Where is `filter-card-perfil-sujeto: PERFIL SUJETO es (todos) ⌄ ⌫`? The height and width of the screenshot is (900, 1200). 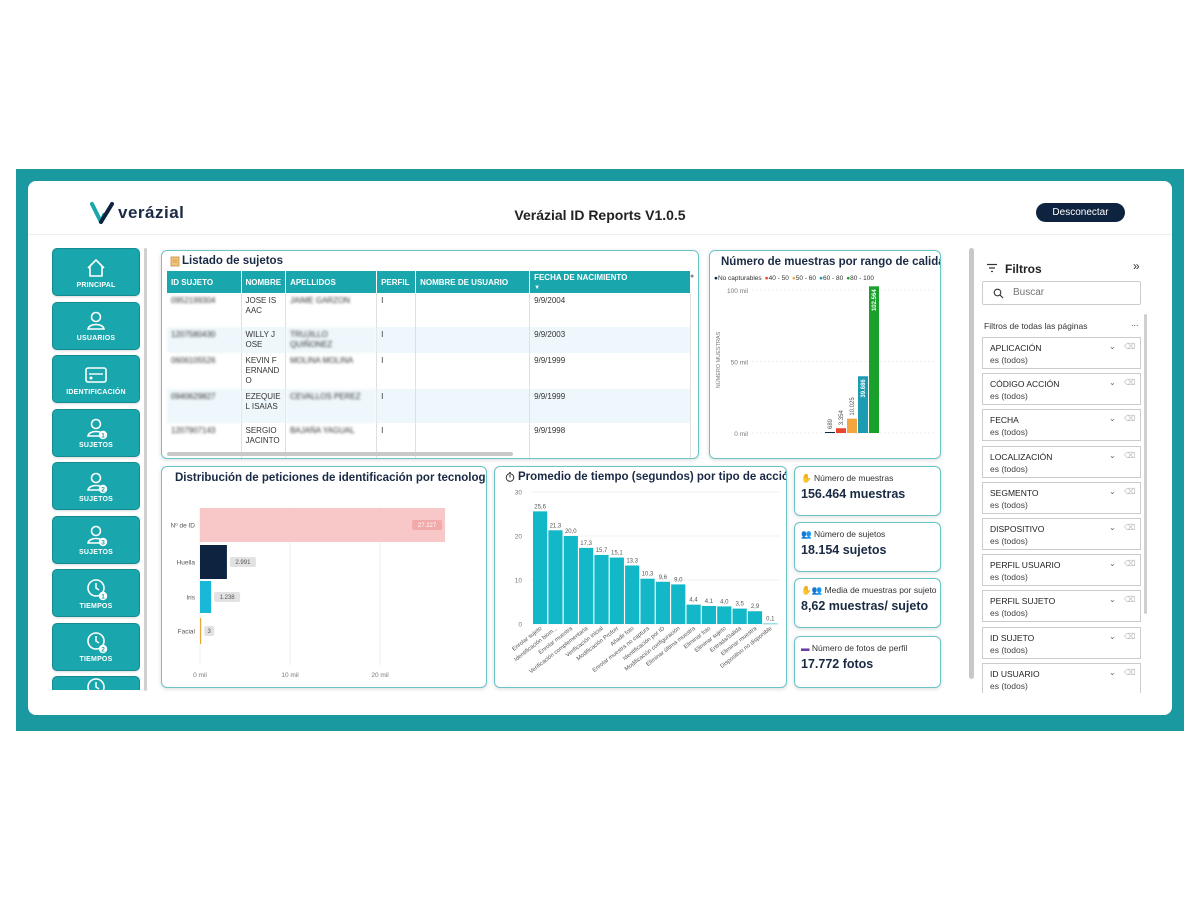
filter-card-perfil-sujeto: PERFIL SUJETO es (todos) ⌄ ⌫ is located at coordinates (1061, 606).